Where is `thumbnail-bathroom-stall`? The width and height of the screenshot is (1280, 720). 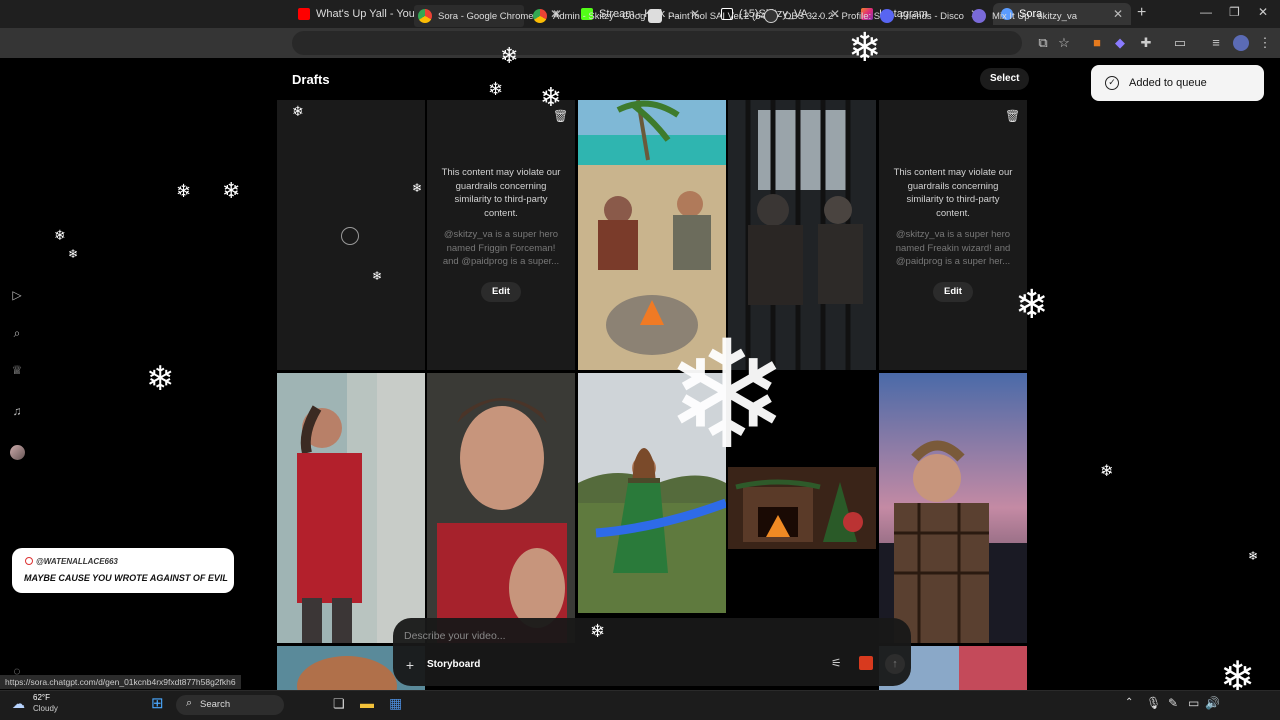 thumbnail-bathroom-stall is located at coordinates (351, 508).